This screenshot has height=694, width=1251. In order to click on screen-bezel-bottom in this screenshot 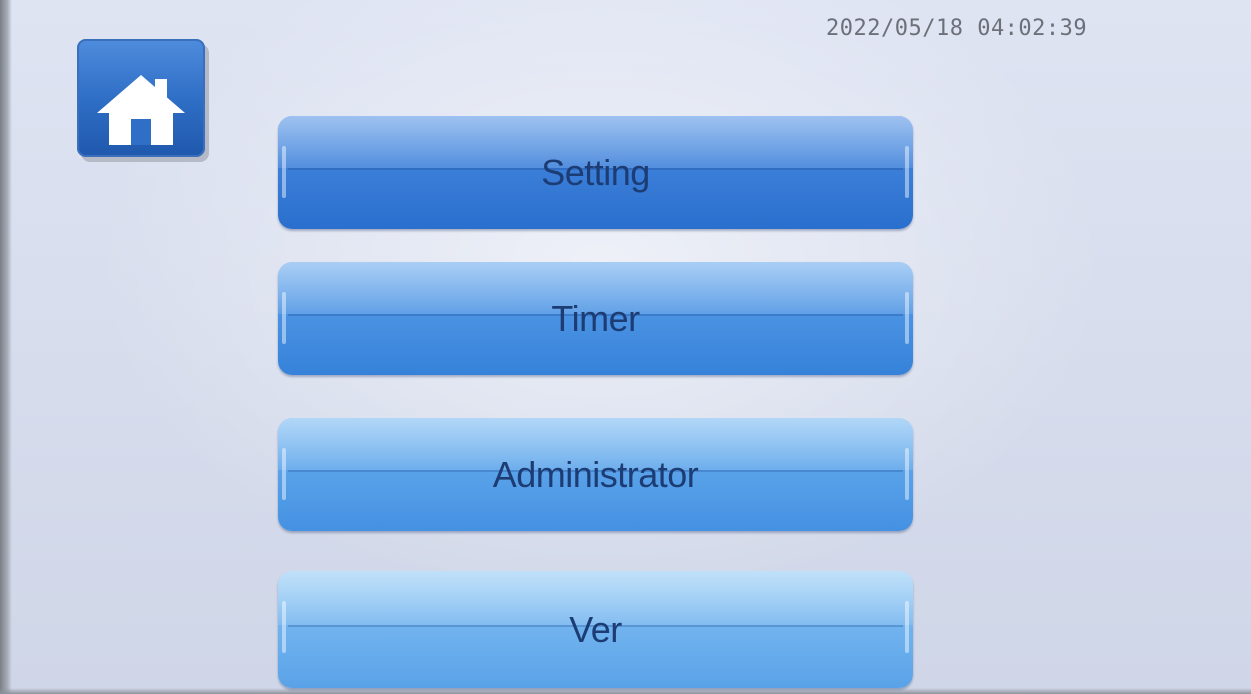, I will do `click(625, 691)`.